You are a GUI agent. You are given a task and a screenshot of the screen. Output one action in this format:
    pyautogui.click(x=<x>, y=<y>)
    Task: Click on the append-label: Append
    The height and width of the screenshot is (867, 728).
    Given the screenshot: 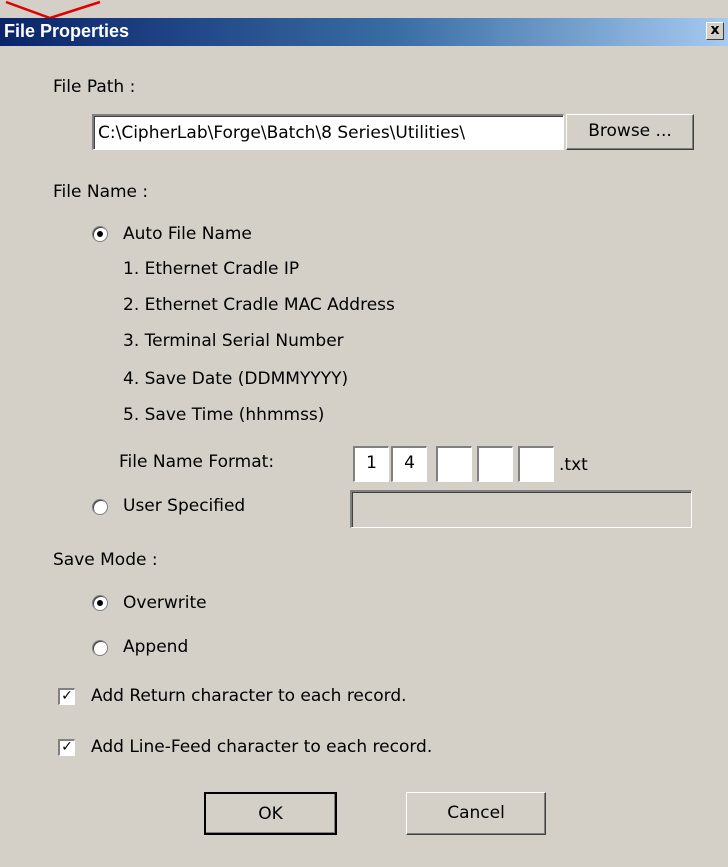 What is the action you would take?
    pyautogui.click(x=155, y=647)
    